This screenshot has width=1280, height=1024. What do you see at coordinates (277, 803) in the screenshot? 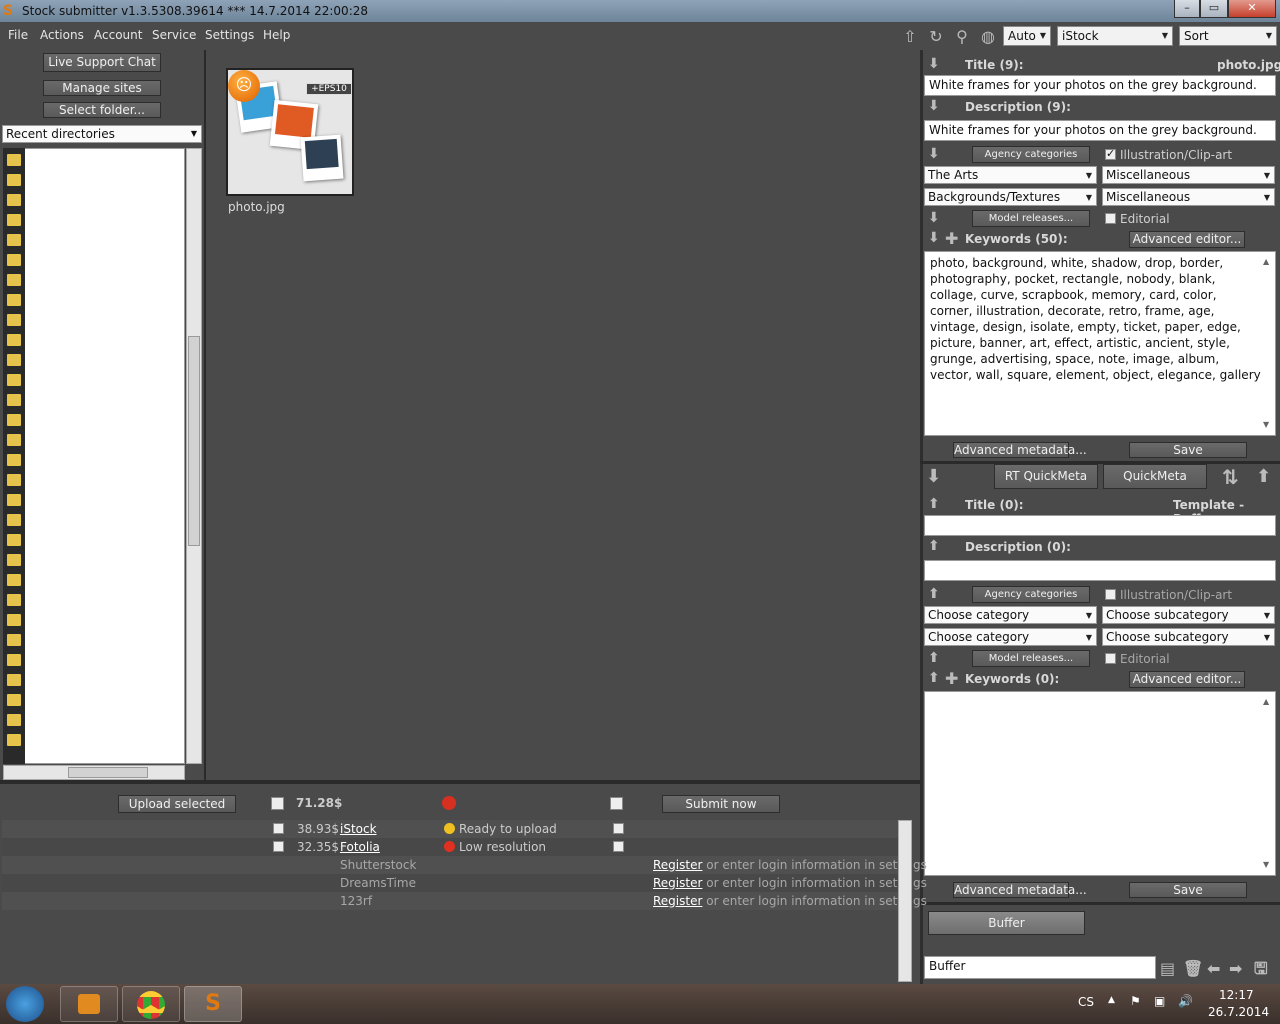
I see `select-all-checkbox` at bounding box center [277, 803].